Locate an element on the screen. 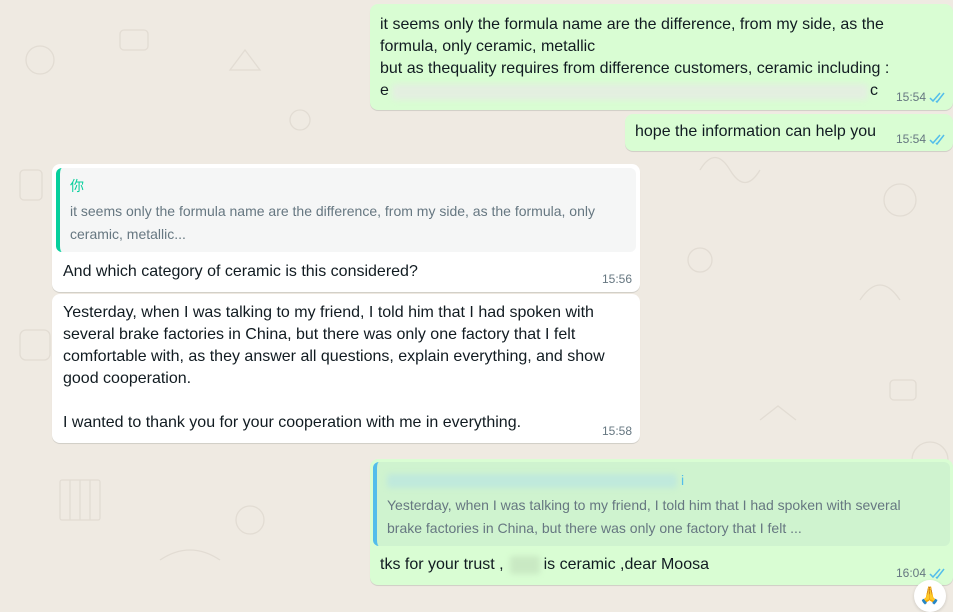  message-time: 15:56 is located at coordinates (616, 279).